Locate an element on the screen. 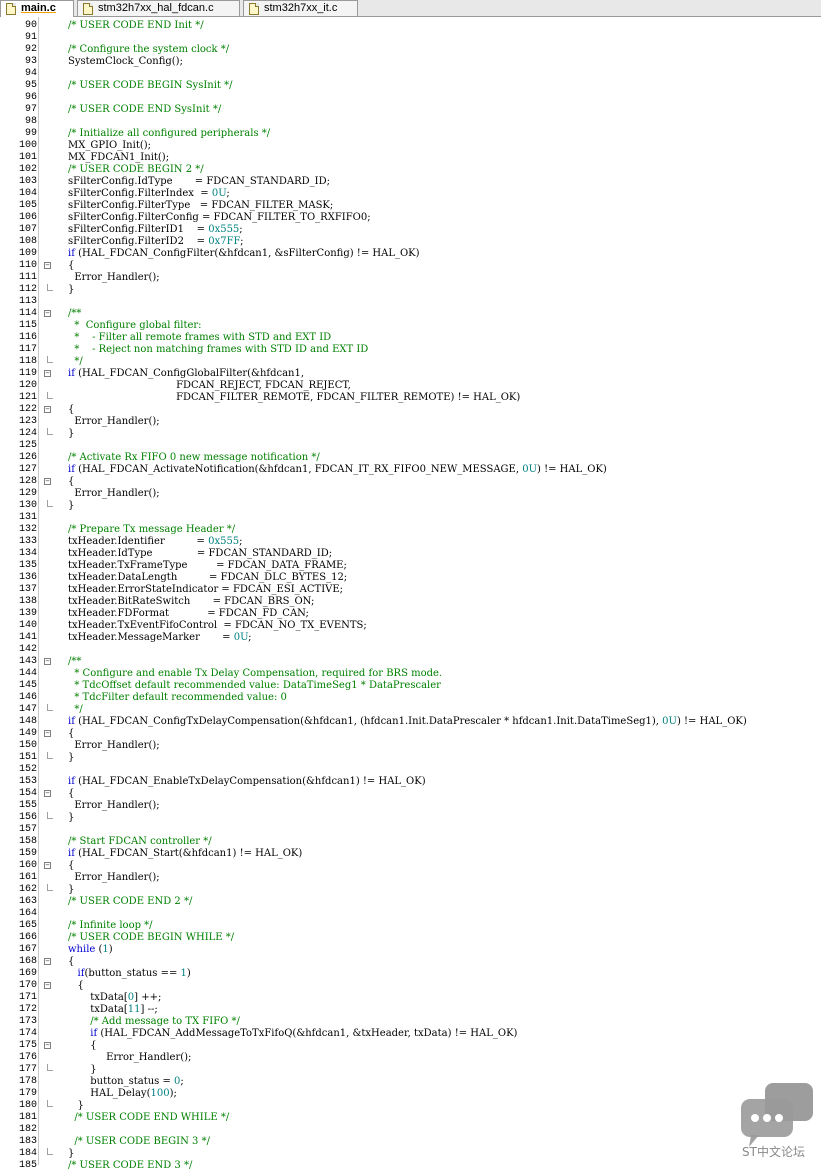 The height and width of the screenshot is (1172, 821). code-line: 93 SystemClock_Config(); is located at coordinates (410, 62).